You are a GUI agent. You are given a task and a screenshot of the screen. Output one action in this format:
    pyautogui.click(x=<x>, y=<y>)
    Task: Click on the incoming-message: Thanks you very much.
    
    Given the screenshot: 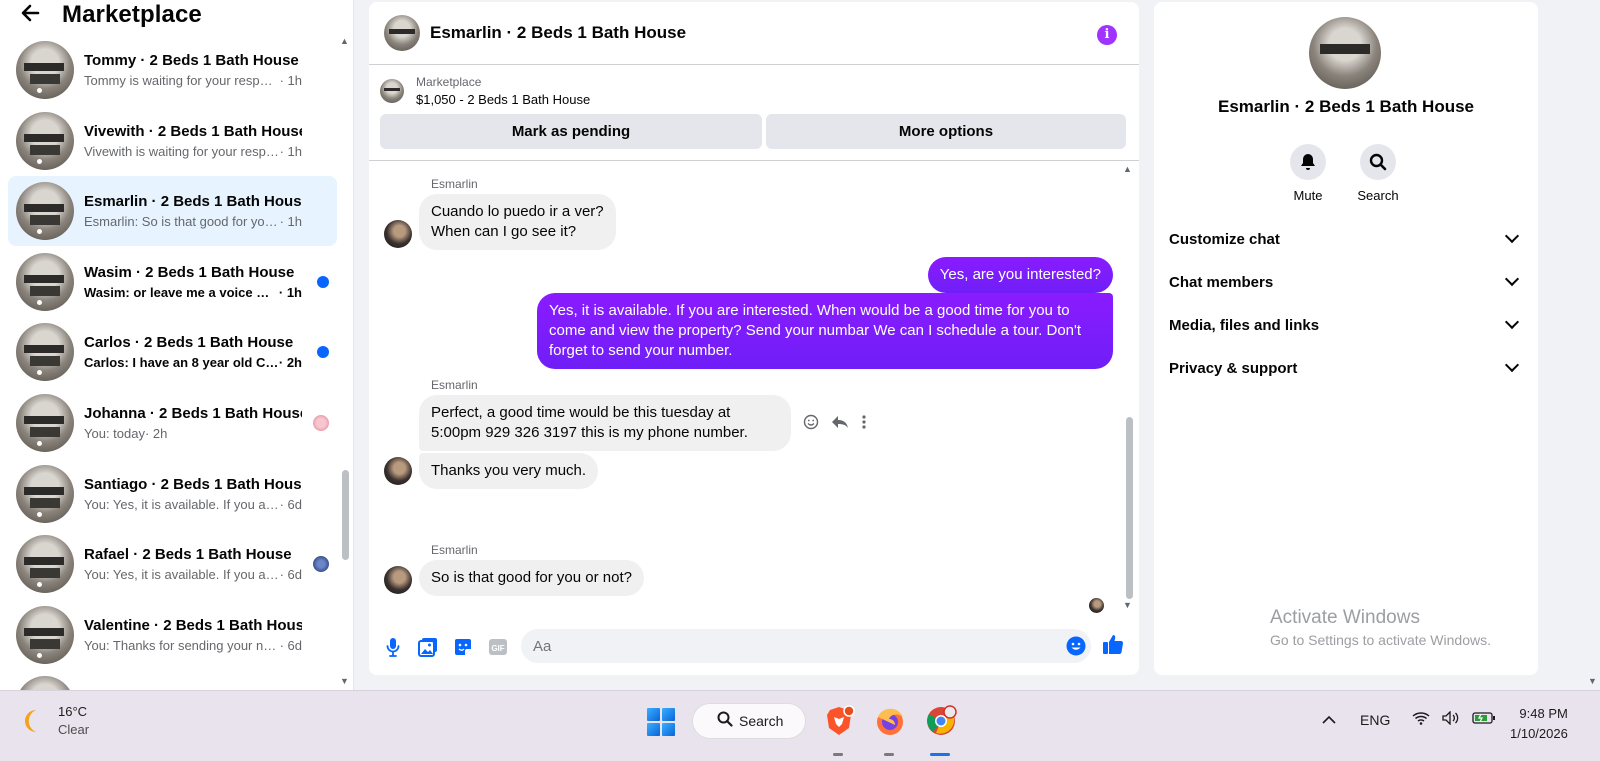 What is the action you would take?
    pyautogui.click(x=509, y=471)
    